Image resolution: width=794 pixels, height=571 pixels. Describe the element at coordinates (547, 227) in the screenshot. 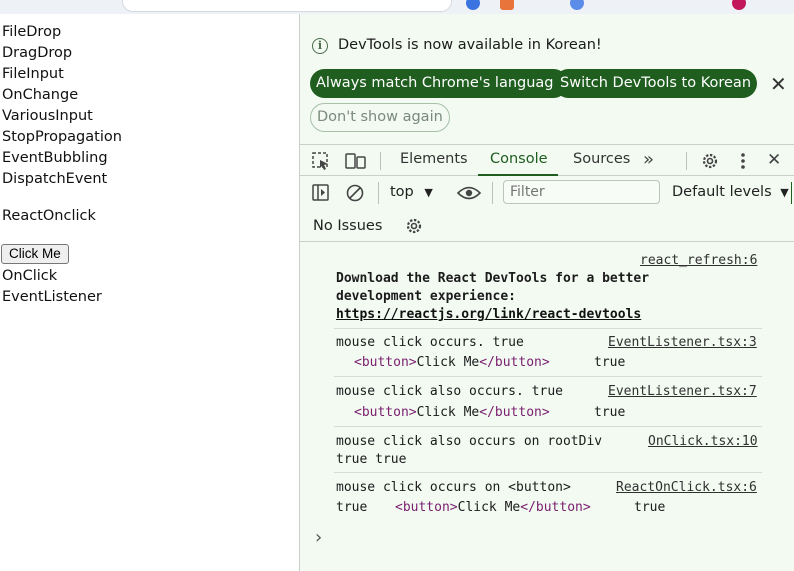

I see `issues-row: No Issues` at that location.